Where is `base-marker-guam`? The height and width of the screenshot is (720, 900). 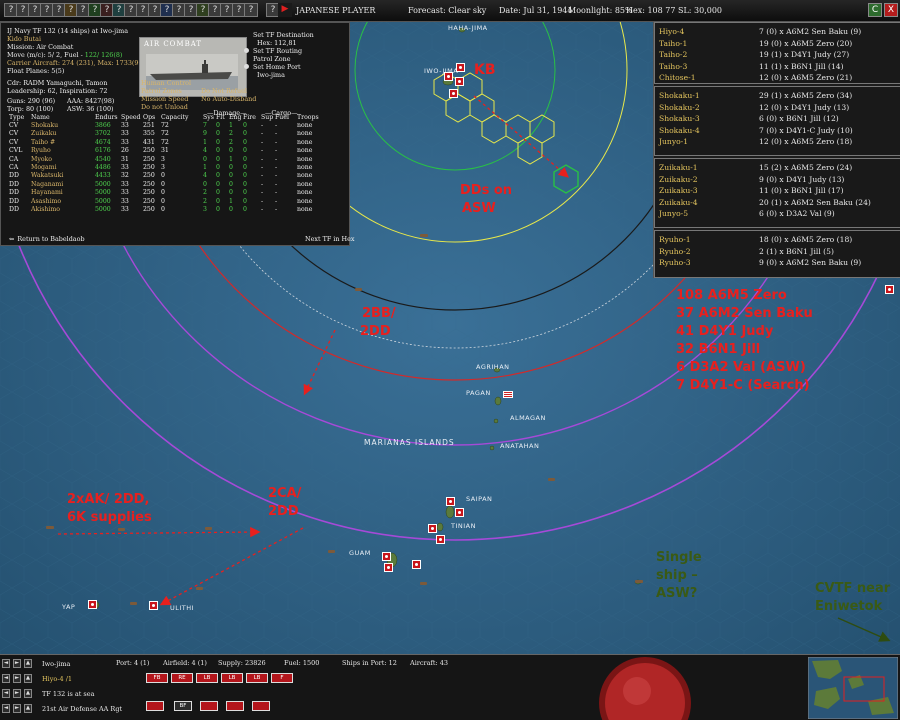
base-marker-guam is located at coordinates (386, 556).